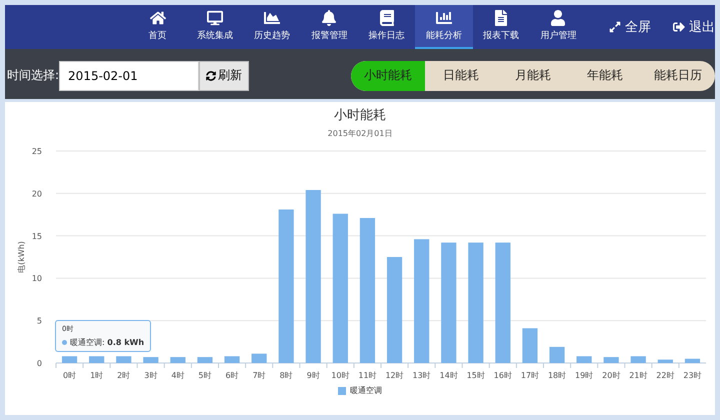  I want to click on nav-label: 能耗分析, so click(444, 36).